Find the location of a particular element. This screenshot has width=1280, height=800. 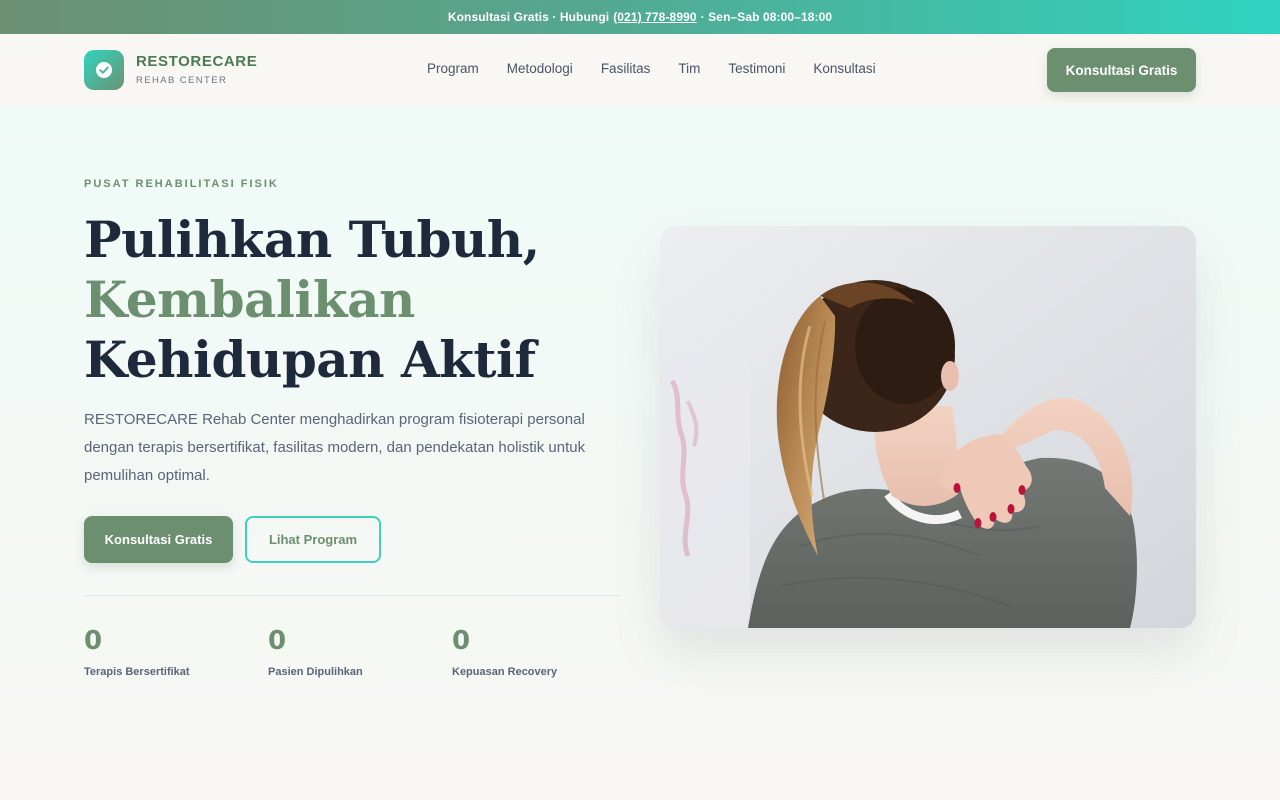

announcement-text: Konsultasi Gratis · Hubungi is located at coordinates (528, 17).